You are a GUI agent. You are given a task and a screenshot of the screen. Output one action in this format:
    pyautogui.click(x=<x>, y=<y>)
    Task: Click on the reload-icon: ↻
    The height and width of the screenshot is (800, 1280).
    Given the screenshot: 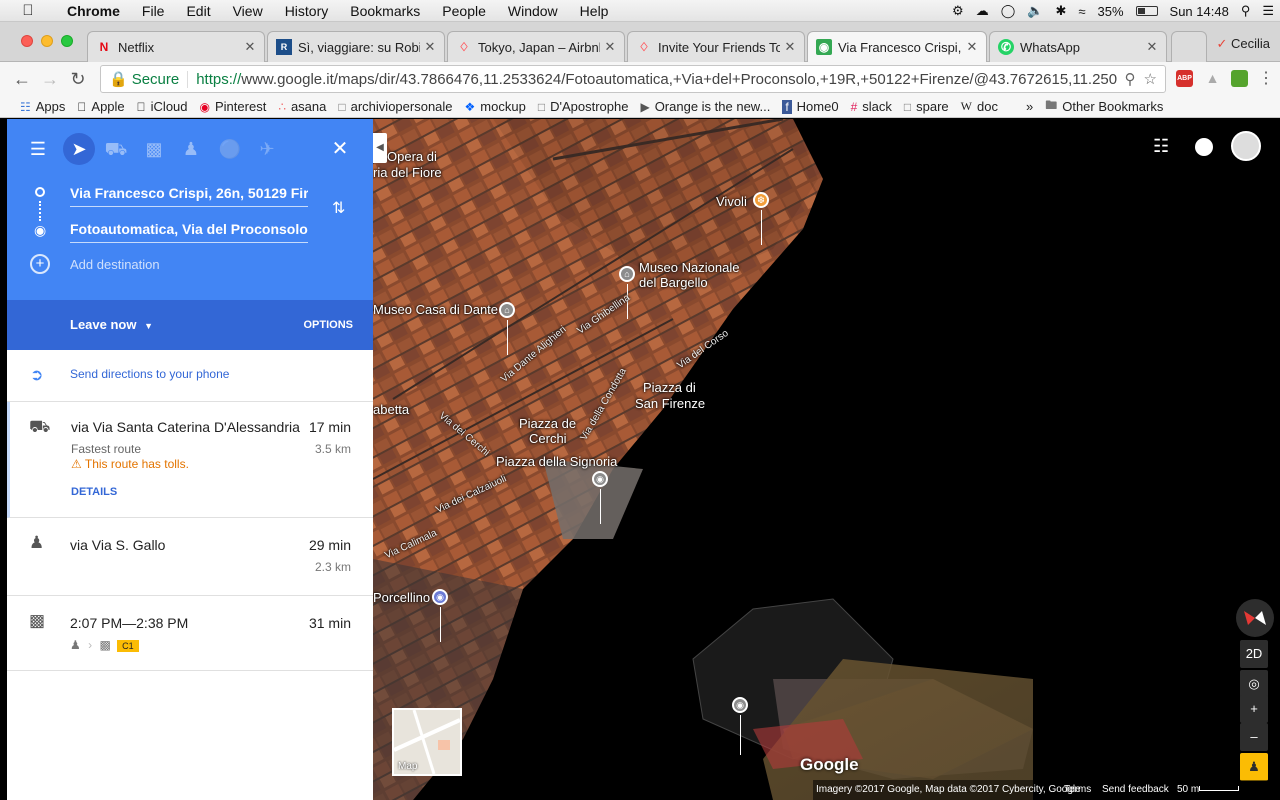 What is the action you would take?
    pyautogui.click(x=78, y=79)
    